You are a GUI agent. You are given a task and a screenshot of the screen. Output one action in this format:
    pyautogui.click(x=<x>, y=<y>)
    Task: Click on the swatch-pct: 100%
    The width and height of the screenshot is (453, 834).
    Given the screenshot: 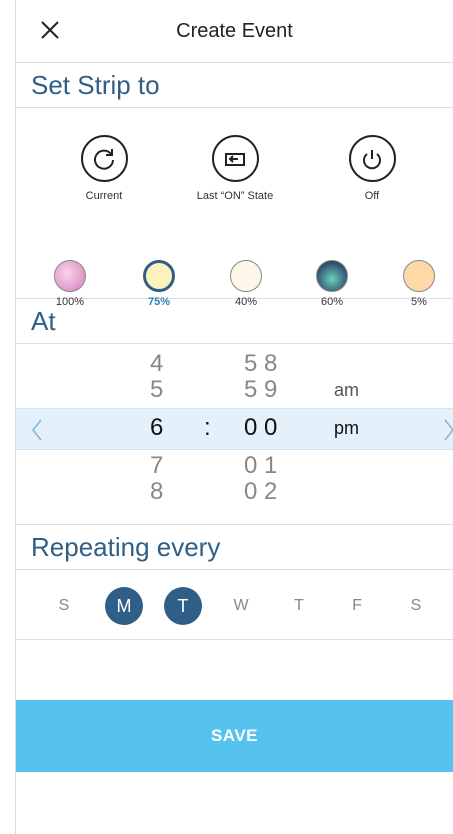 What is the action you would take?
    pyautogui.click(x=70, y=302)
    